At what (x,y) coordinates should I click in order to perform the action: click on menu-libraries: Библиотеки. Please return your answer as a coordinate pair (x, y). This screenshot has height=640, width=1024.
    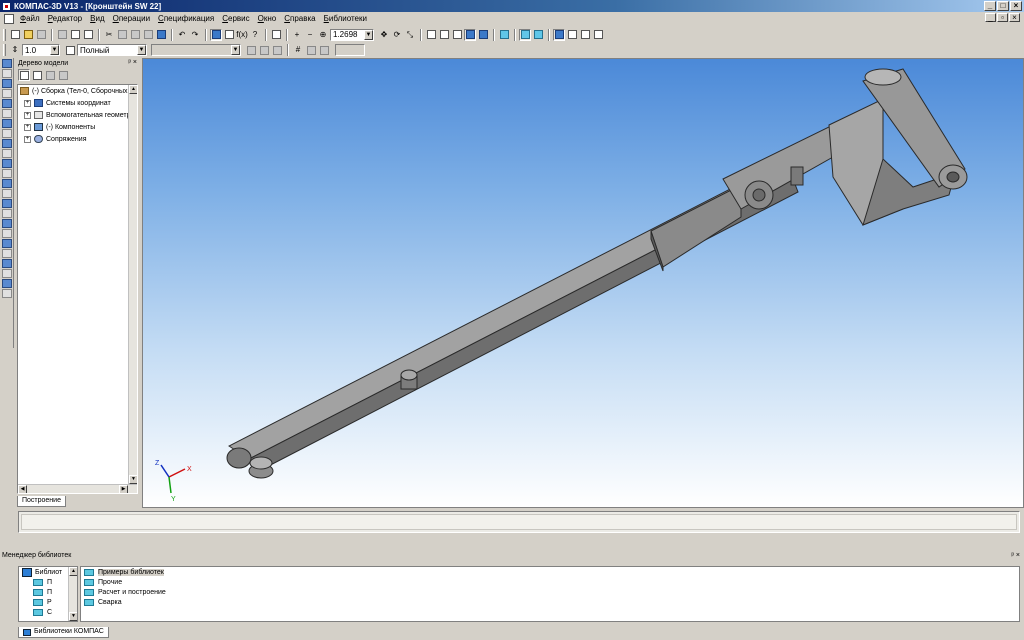
    Looking at the image, I should click on (345, 18).